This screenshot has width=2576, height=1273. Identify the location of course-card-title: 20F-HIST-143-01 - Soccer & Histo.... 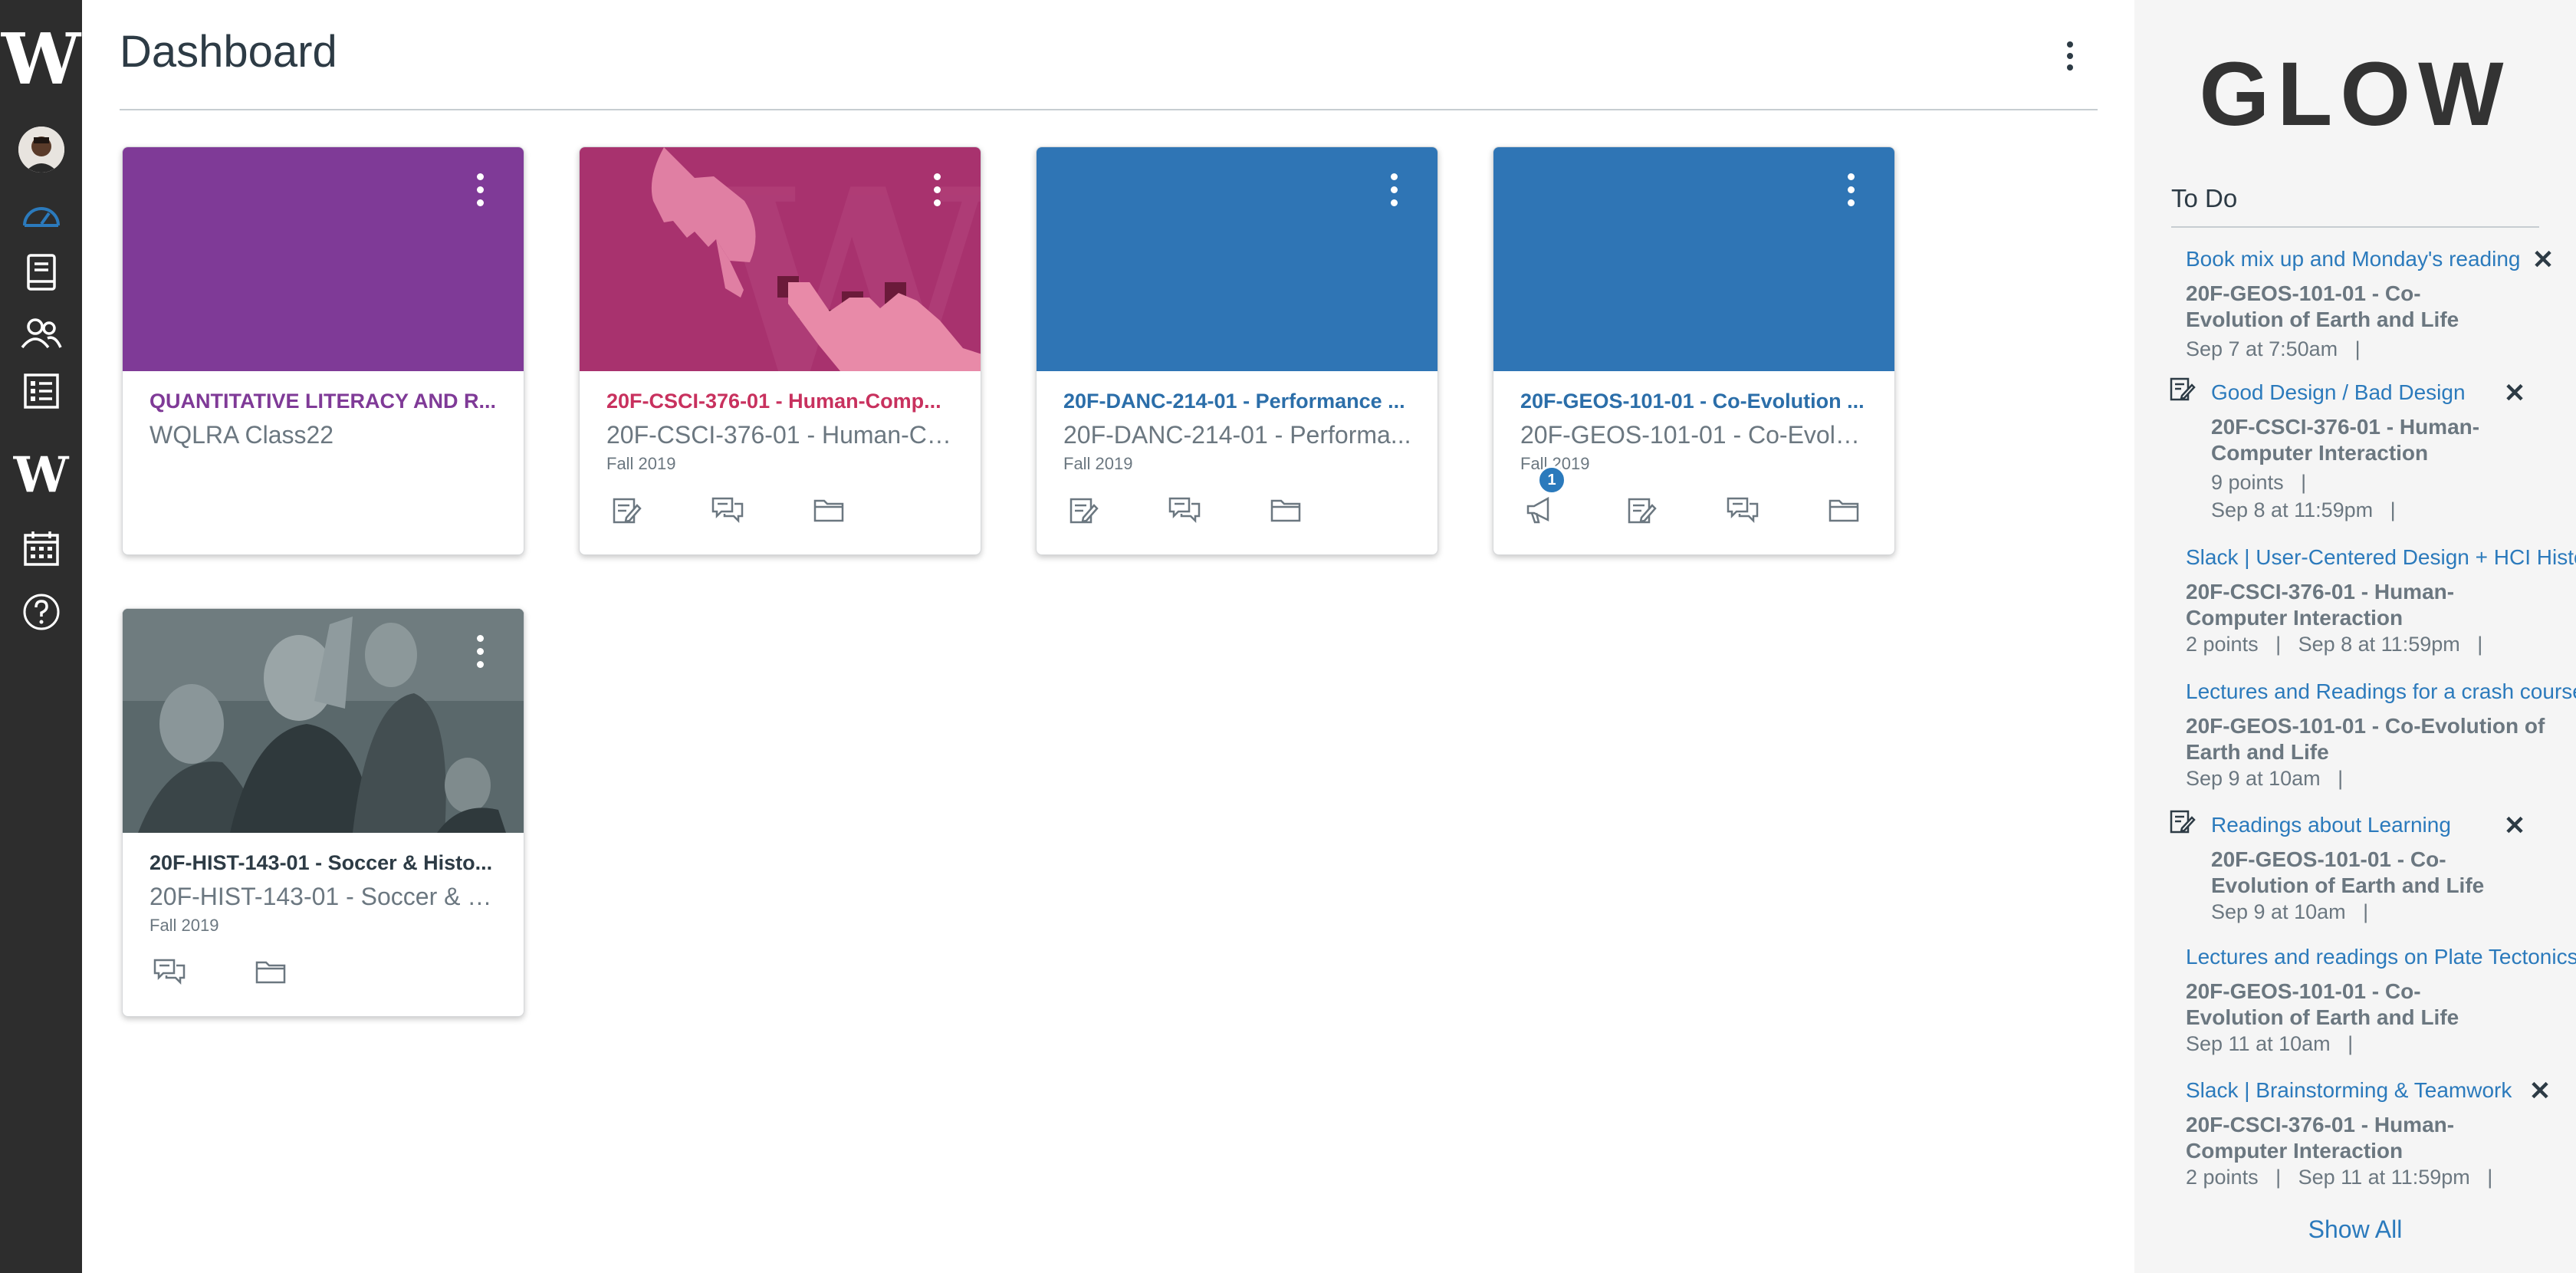
(324, 863).